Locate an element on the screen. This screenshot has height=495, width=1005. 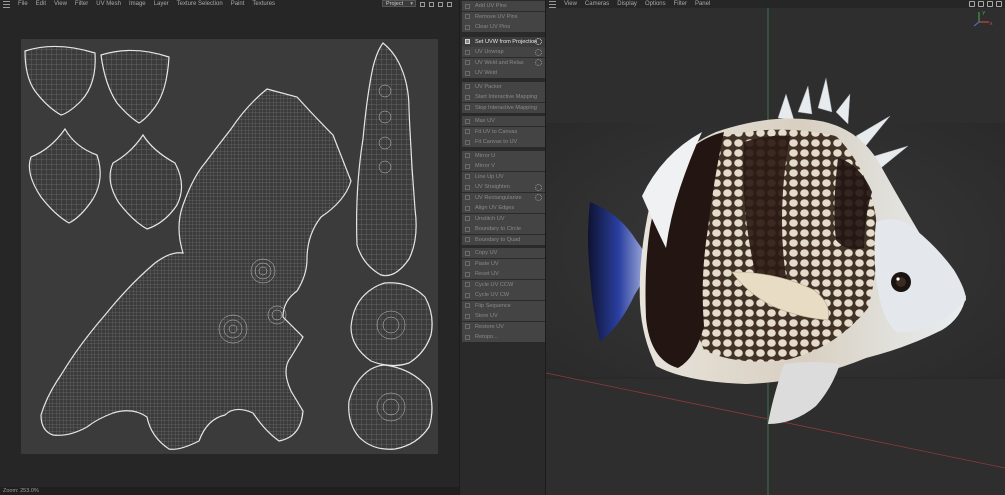
command-start-interactive-mapping: Start Interactive Mapping is located at coordinates (503, 97).